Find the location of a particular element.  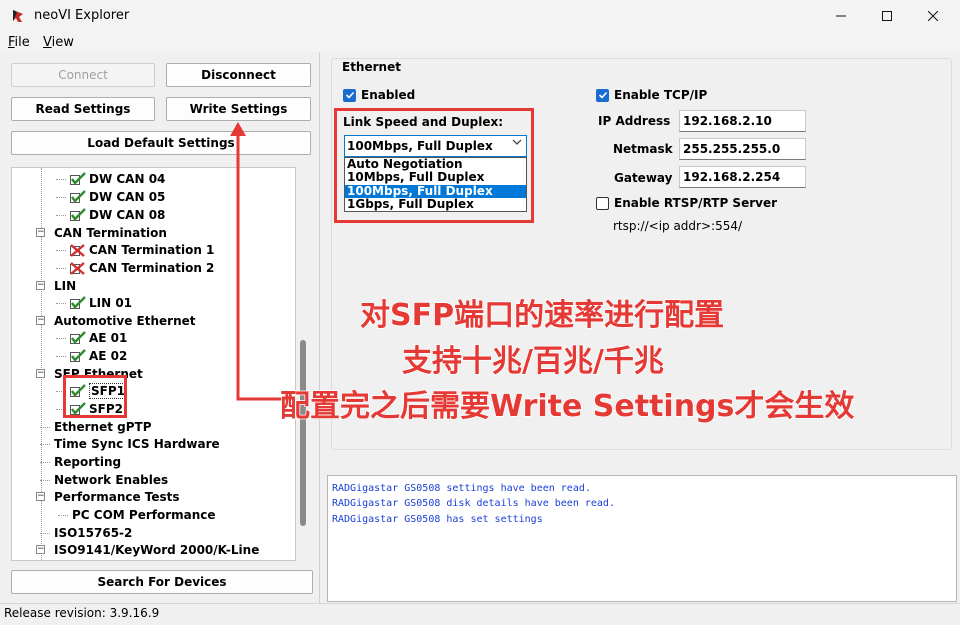

connect-button: Connect is located at coordinates (83, 75).